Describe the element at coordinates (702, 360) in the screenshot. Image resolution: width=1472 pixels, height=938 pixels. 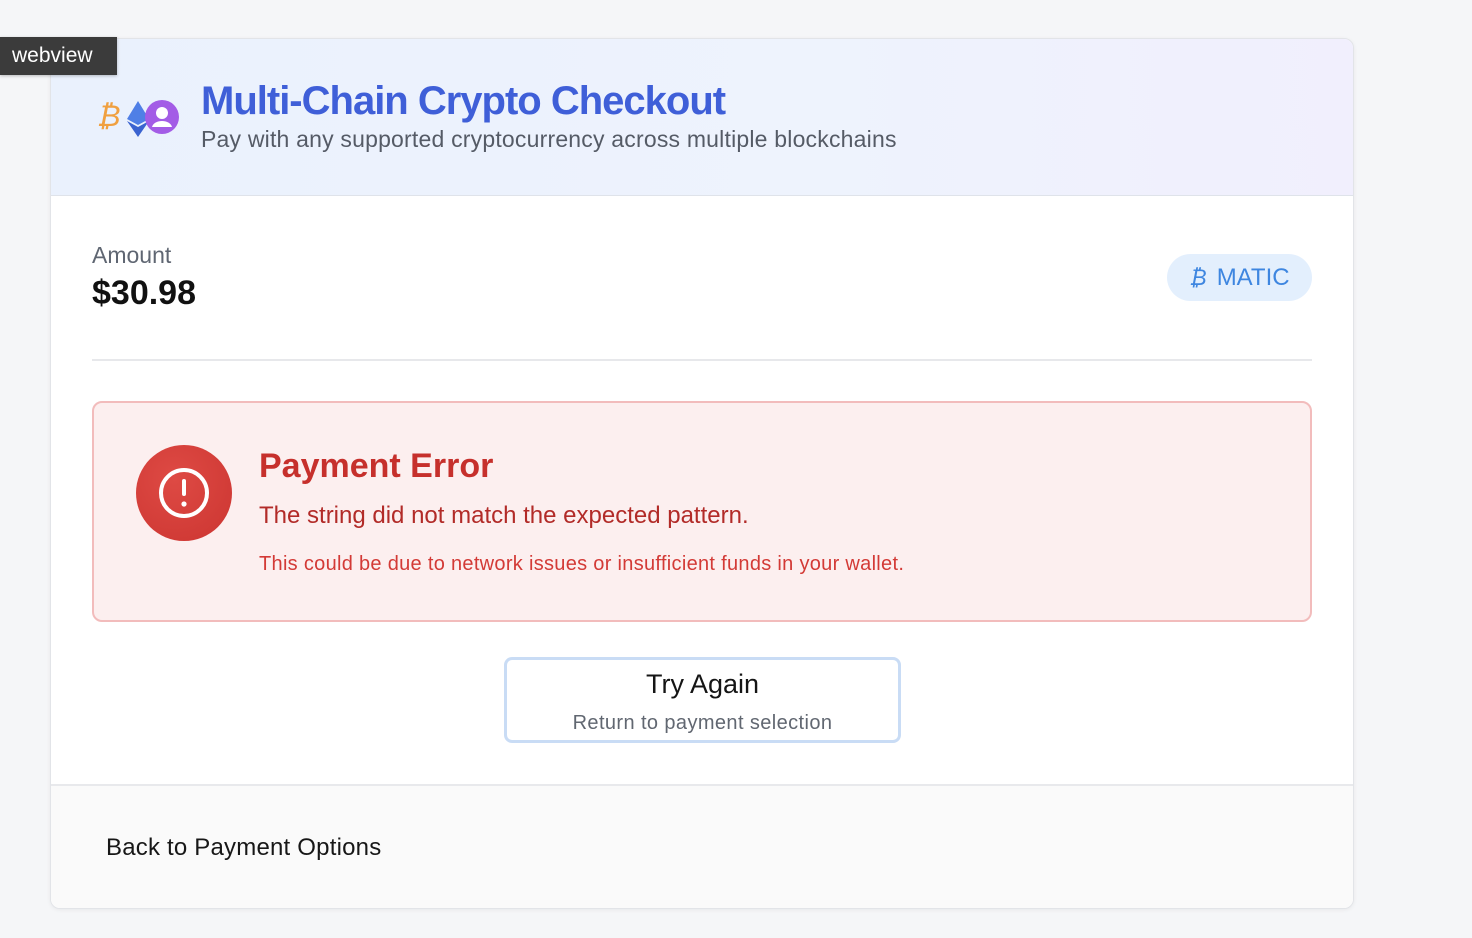
I see `divider` at that location.